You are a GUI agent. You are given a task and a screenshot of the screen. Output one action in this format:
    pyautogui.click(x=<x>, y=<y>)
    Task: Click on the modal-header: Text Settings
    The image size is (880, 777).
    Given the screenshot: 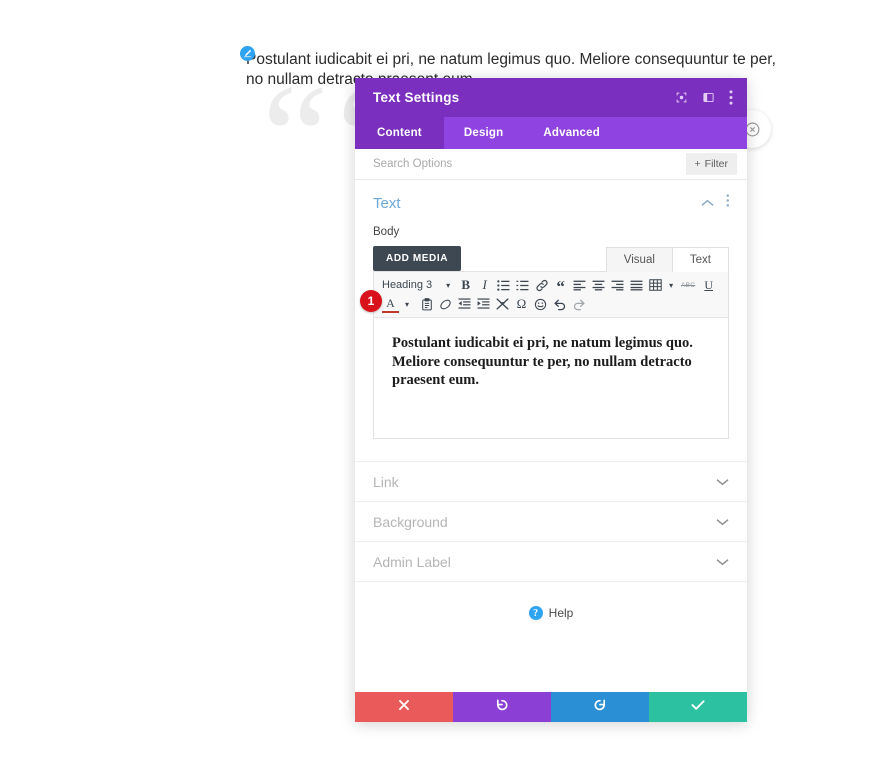 What is the action you would take?
    pyautogui.click(x=551, y=97)
    